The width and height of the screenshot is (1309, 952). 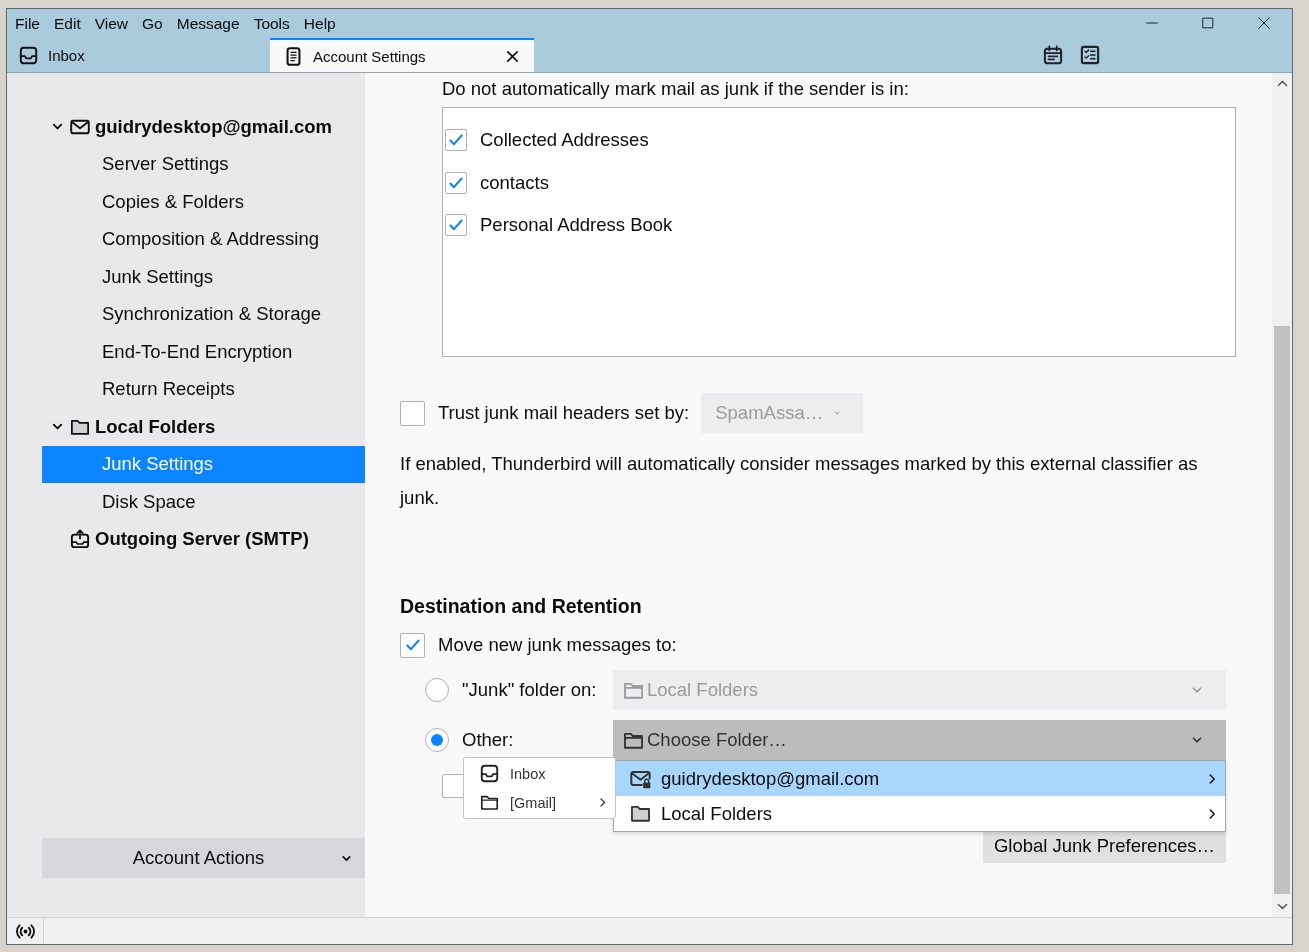 I want to click on tree-item: Outgoing Server (SMTP), so click(x=203, y=539).